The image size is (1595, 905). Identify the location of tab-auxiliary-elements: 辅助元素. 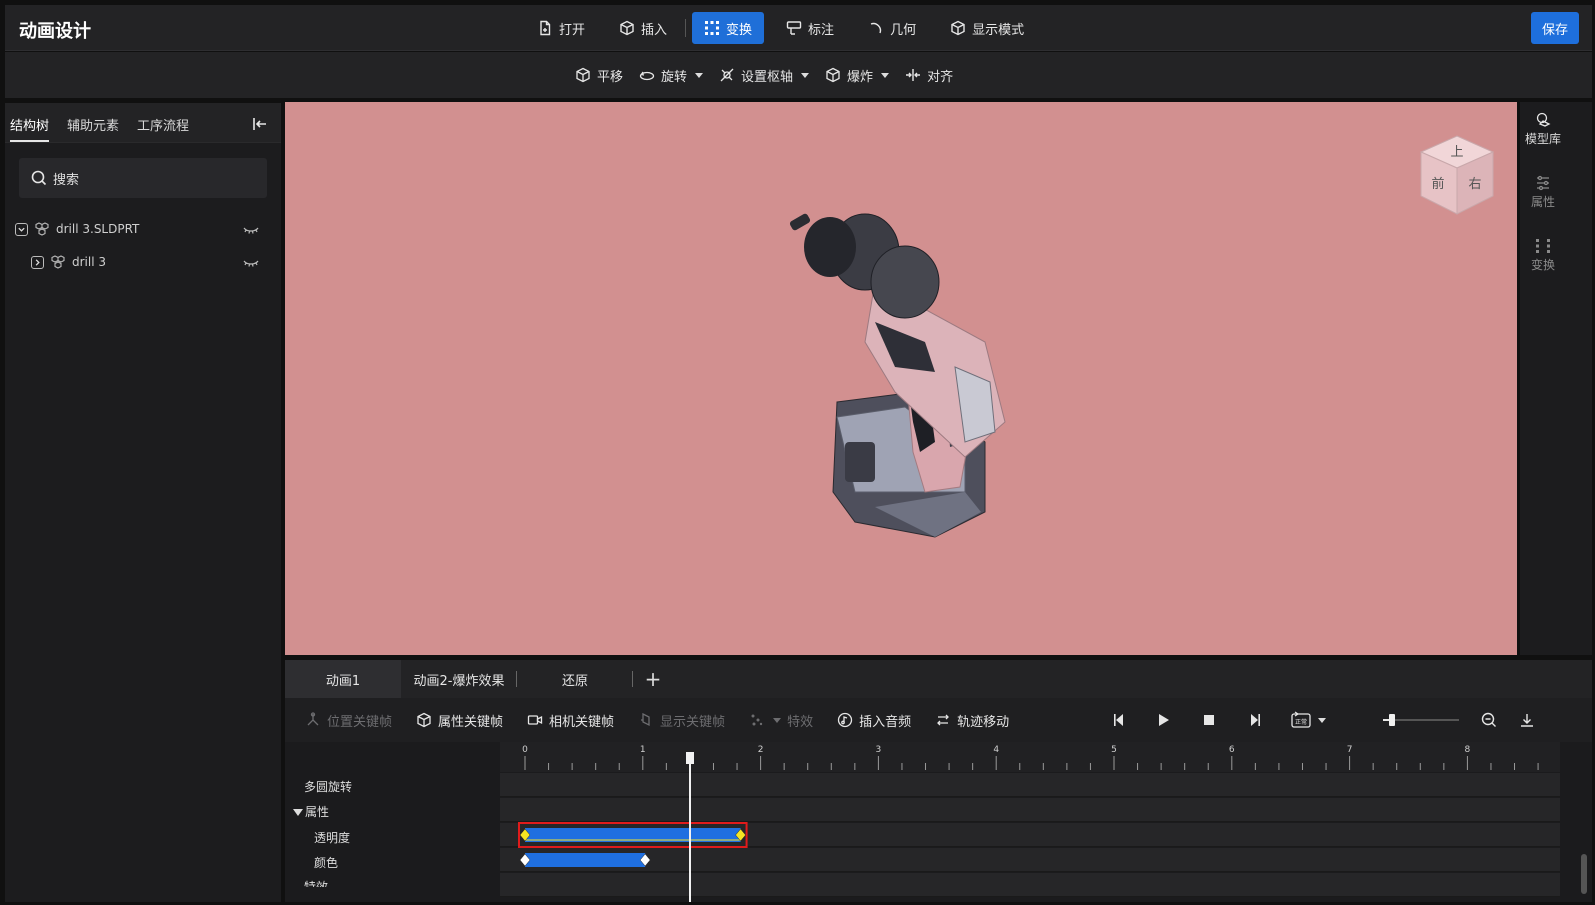
(93, 128).